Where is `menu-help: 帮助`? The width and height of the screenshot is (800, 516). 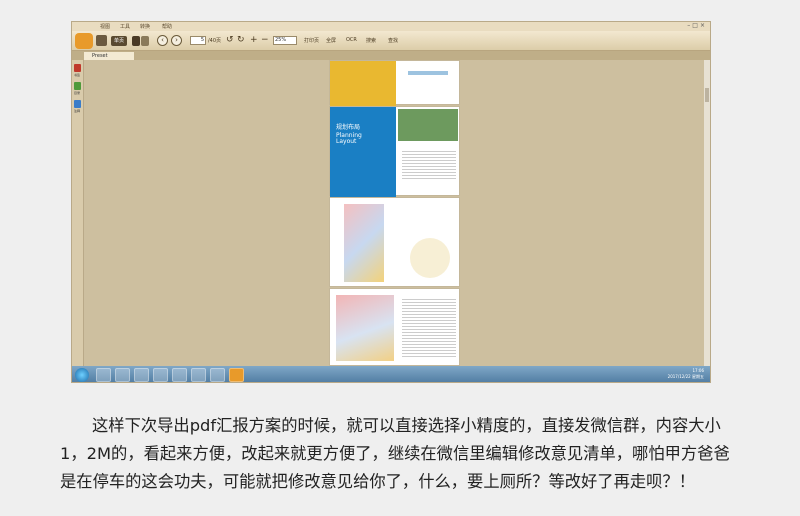 menu-help: 帮助 is located at coordinates (167, 26).